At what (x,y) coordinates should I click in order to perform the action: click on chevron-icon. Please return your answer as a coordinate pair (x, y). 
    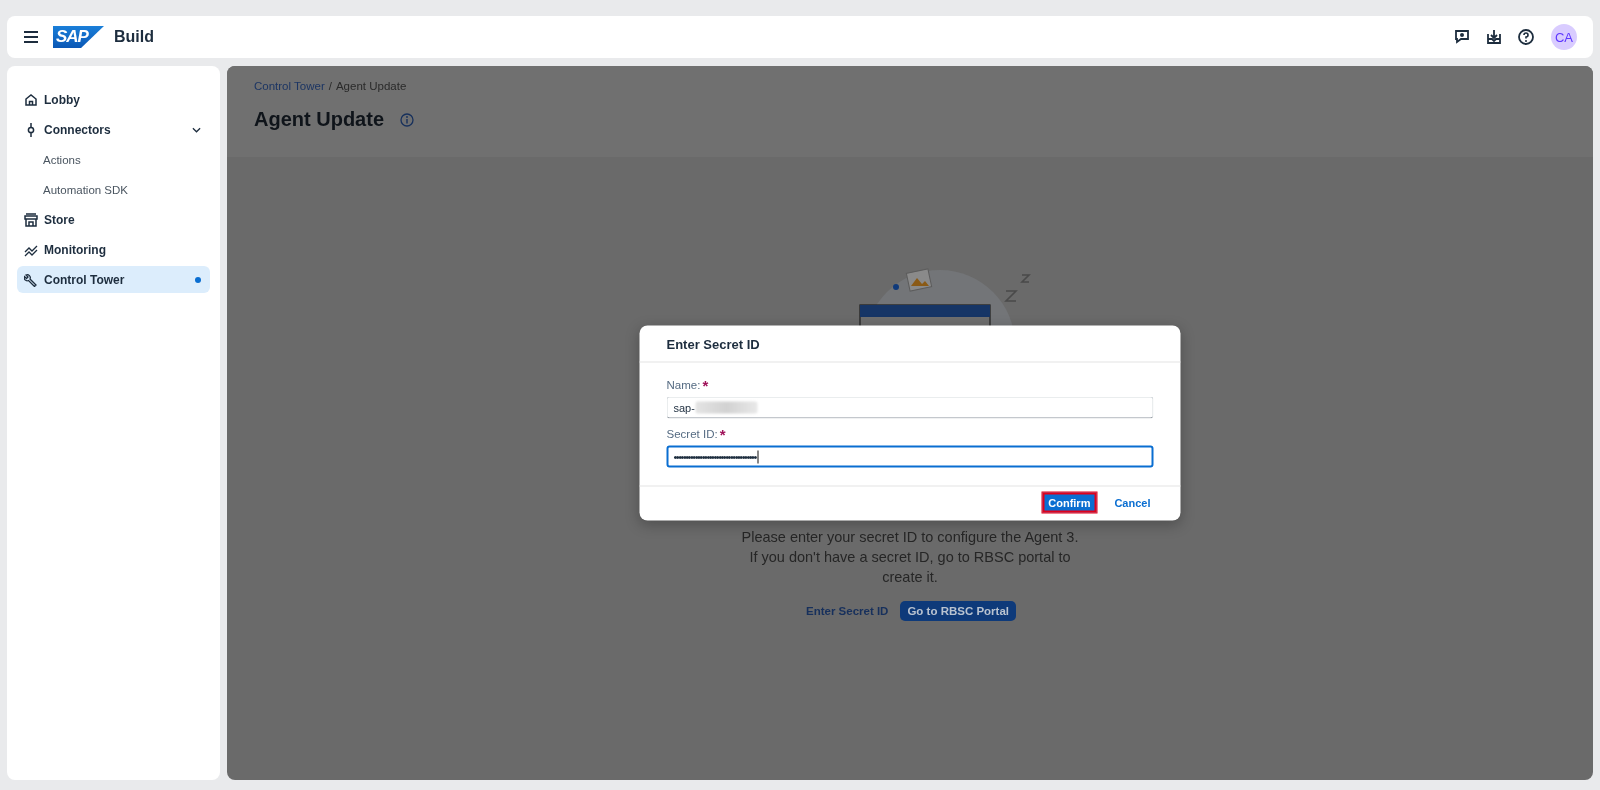
    Looking at the image, I should click on (196, 129).